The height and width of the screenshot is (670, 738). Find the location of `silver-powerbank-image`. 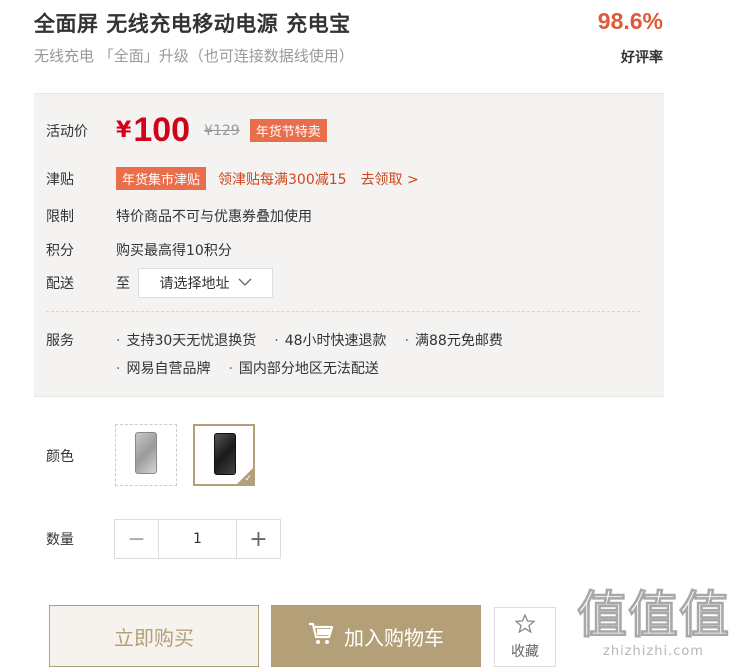

silver-powerbank-image is located at coordinates (146, 453).